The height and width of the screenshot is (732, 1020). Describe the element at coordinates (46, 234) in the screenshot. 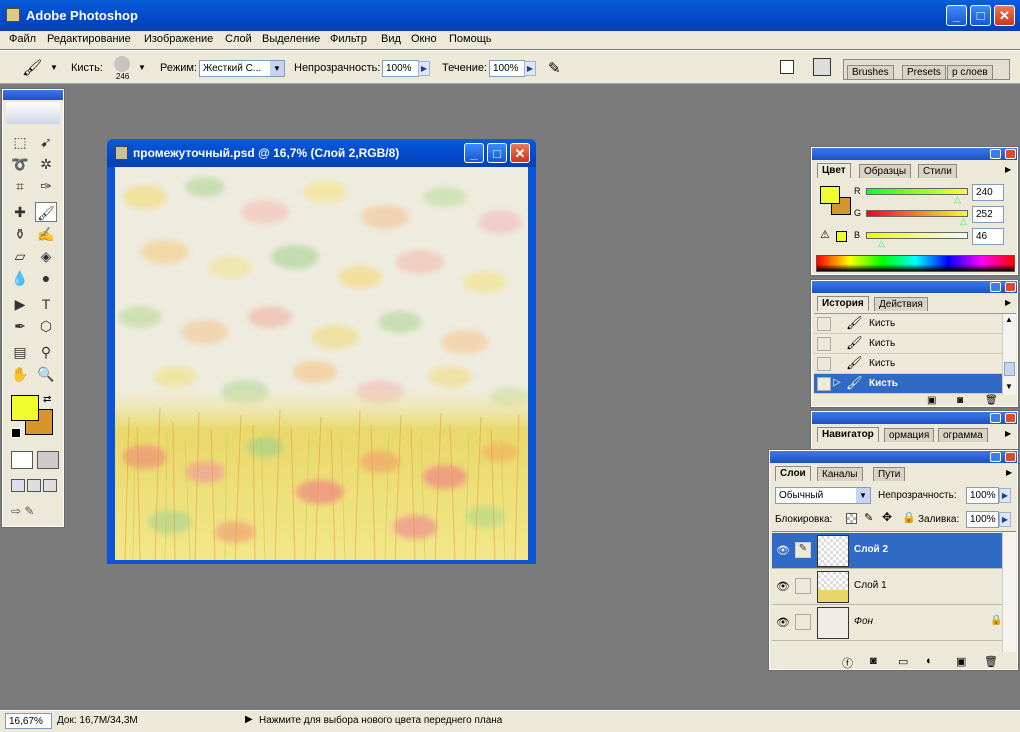

I see `history-brush-tool-icon: ✍` at that location.